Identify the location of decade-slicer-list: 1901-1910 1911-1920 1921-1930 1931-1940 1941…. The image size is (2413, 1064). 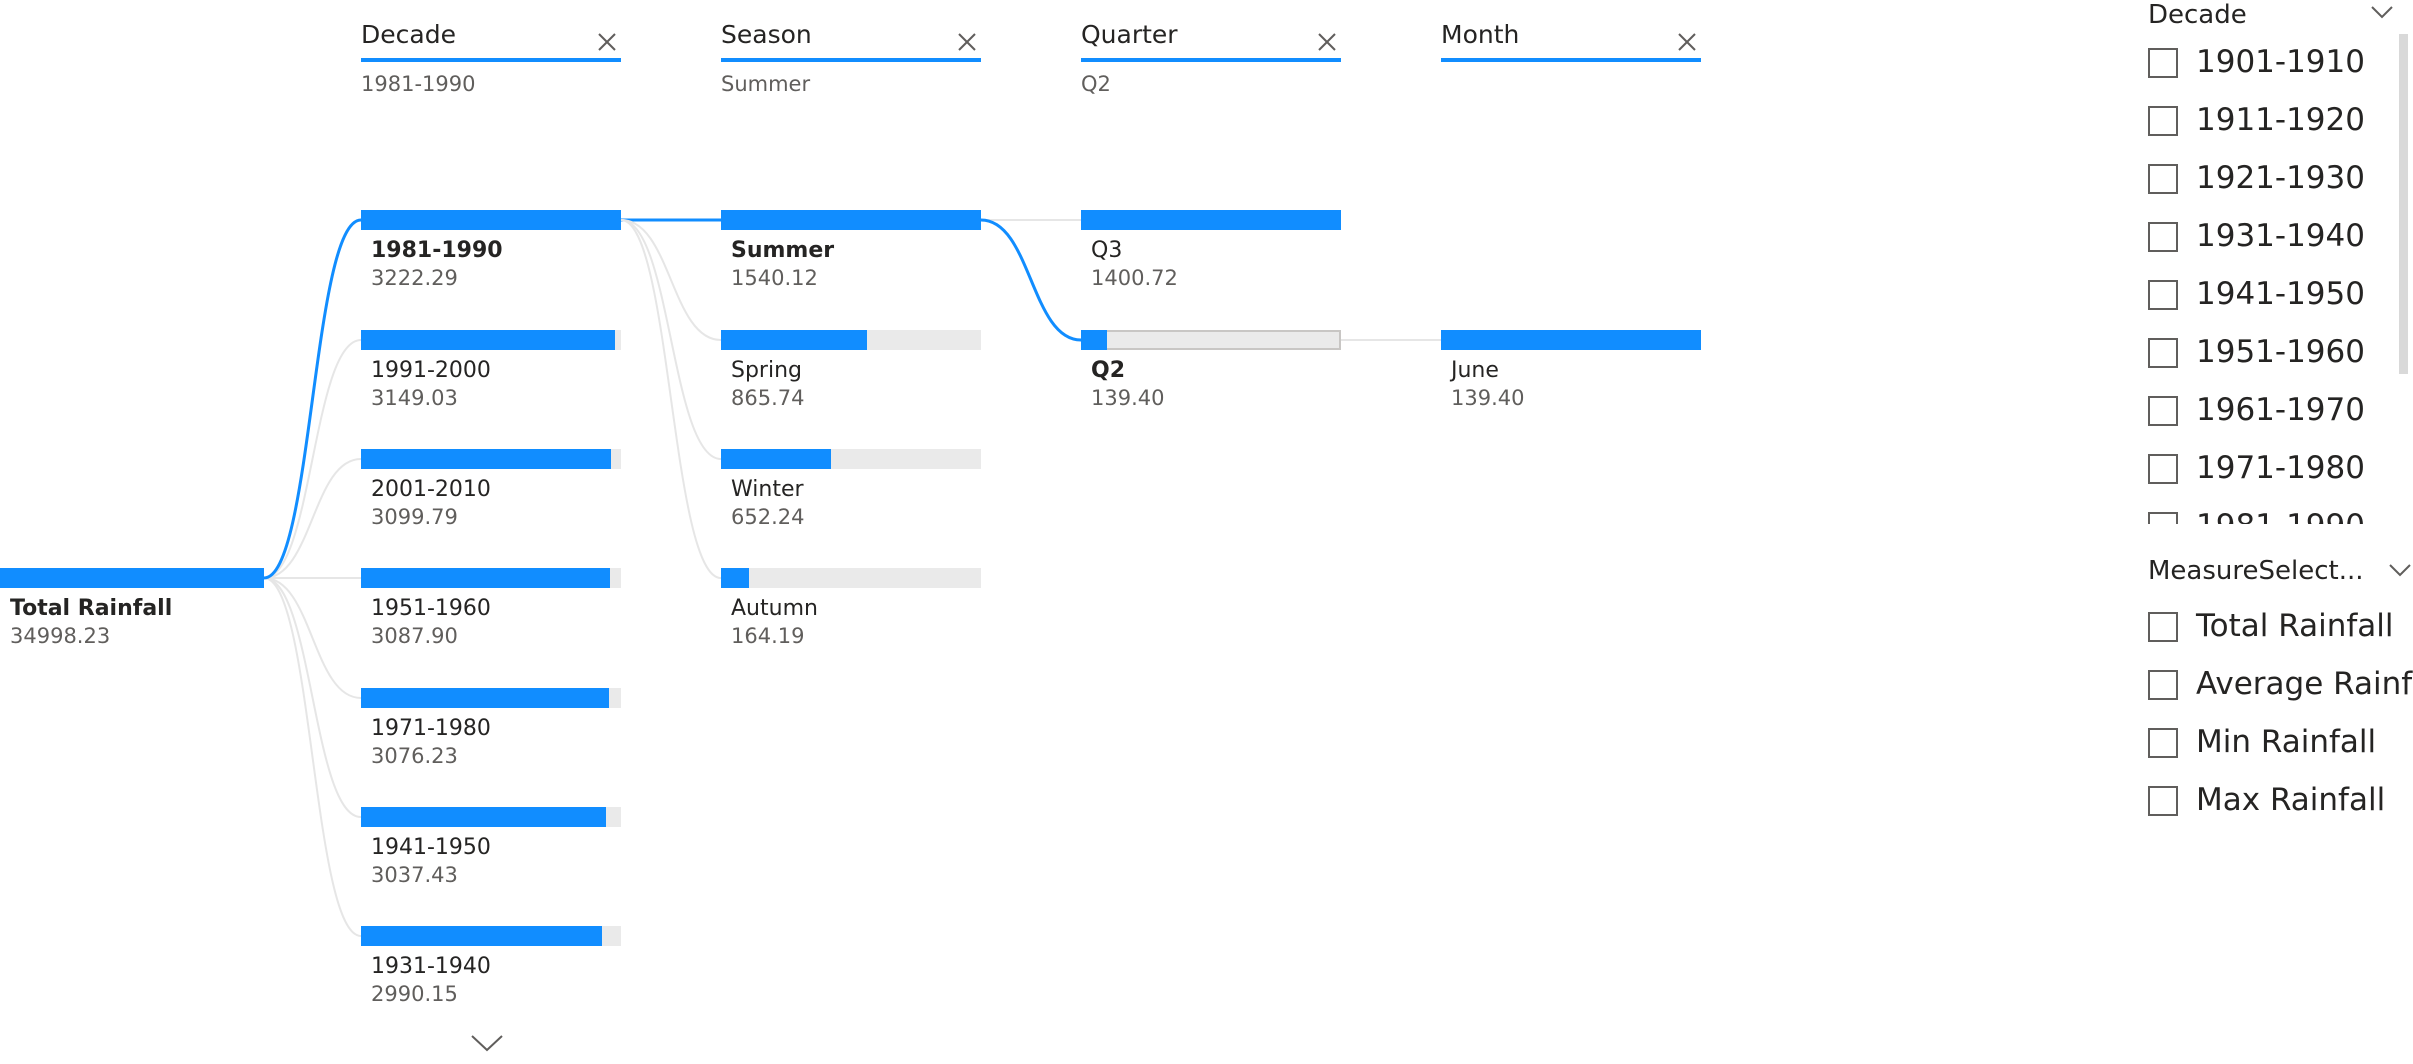
(2268, 284).